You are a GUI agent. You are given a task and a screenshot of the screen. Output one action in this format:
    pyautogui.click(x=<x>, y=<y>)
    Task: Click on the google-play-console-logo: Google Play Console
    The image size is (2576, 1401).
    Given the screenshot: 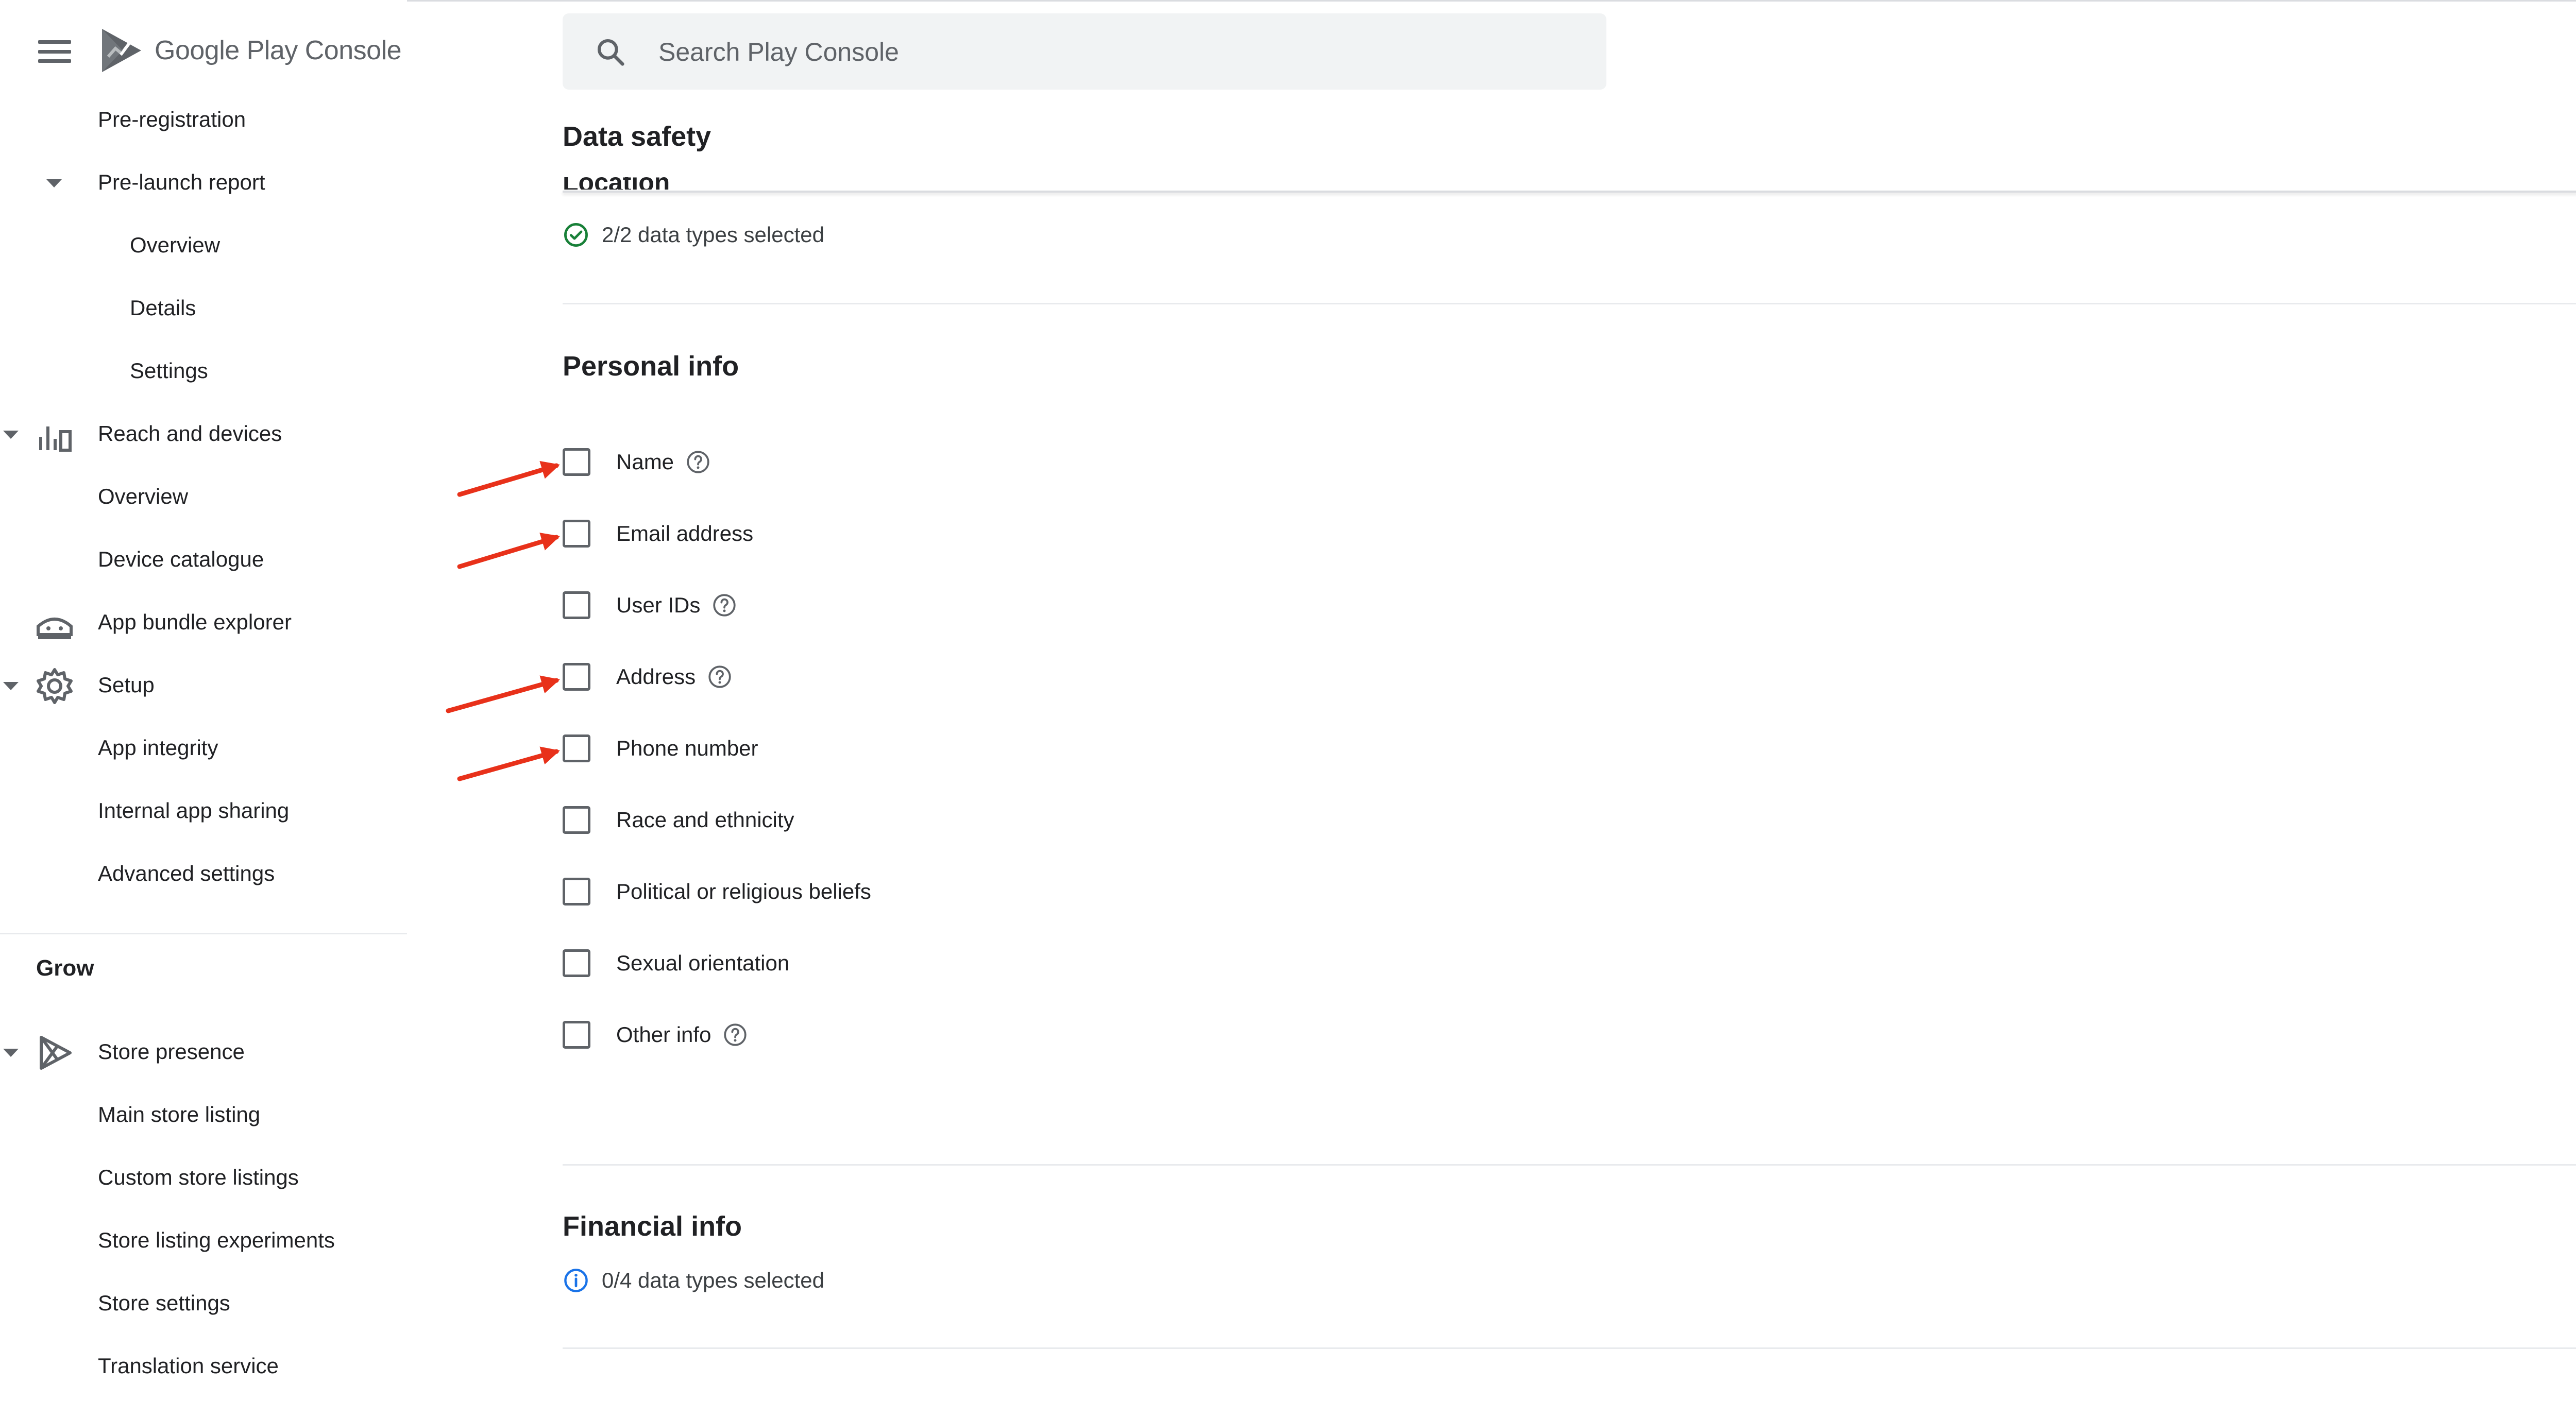 What is the action you would take?
    pyautogui.click(x=250, y=50)
    